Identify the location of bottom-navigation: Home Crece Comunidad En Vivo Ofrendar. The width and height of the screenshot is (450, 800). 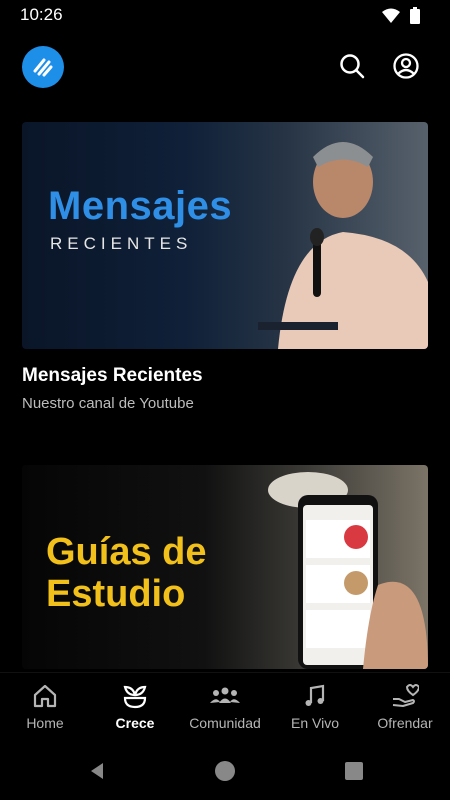
(225, 707).